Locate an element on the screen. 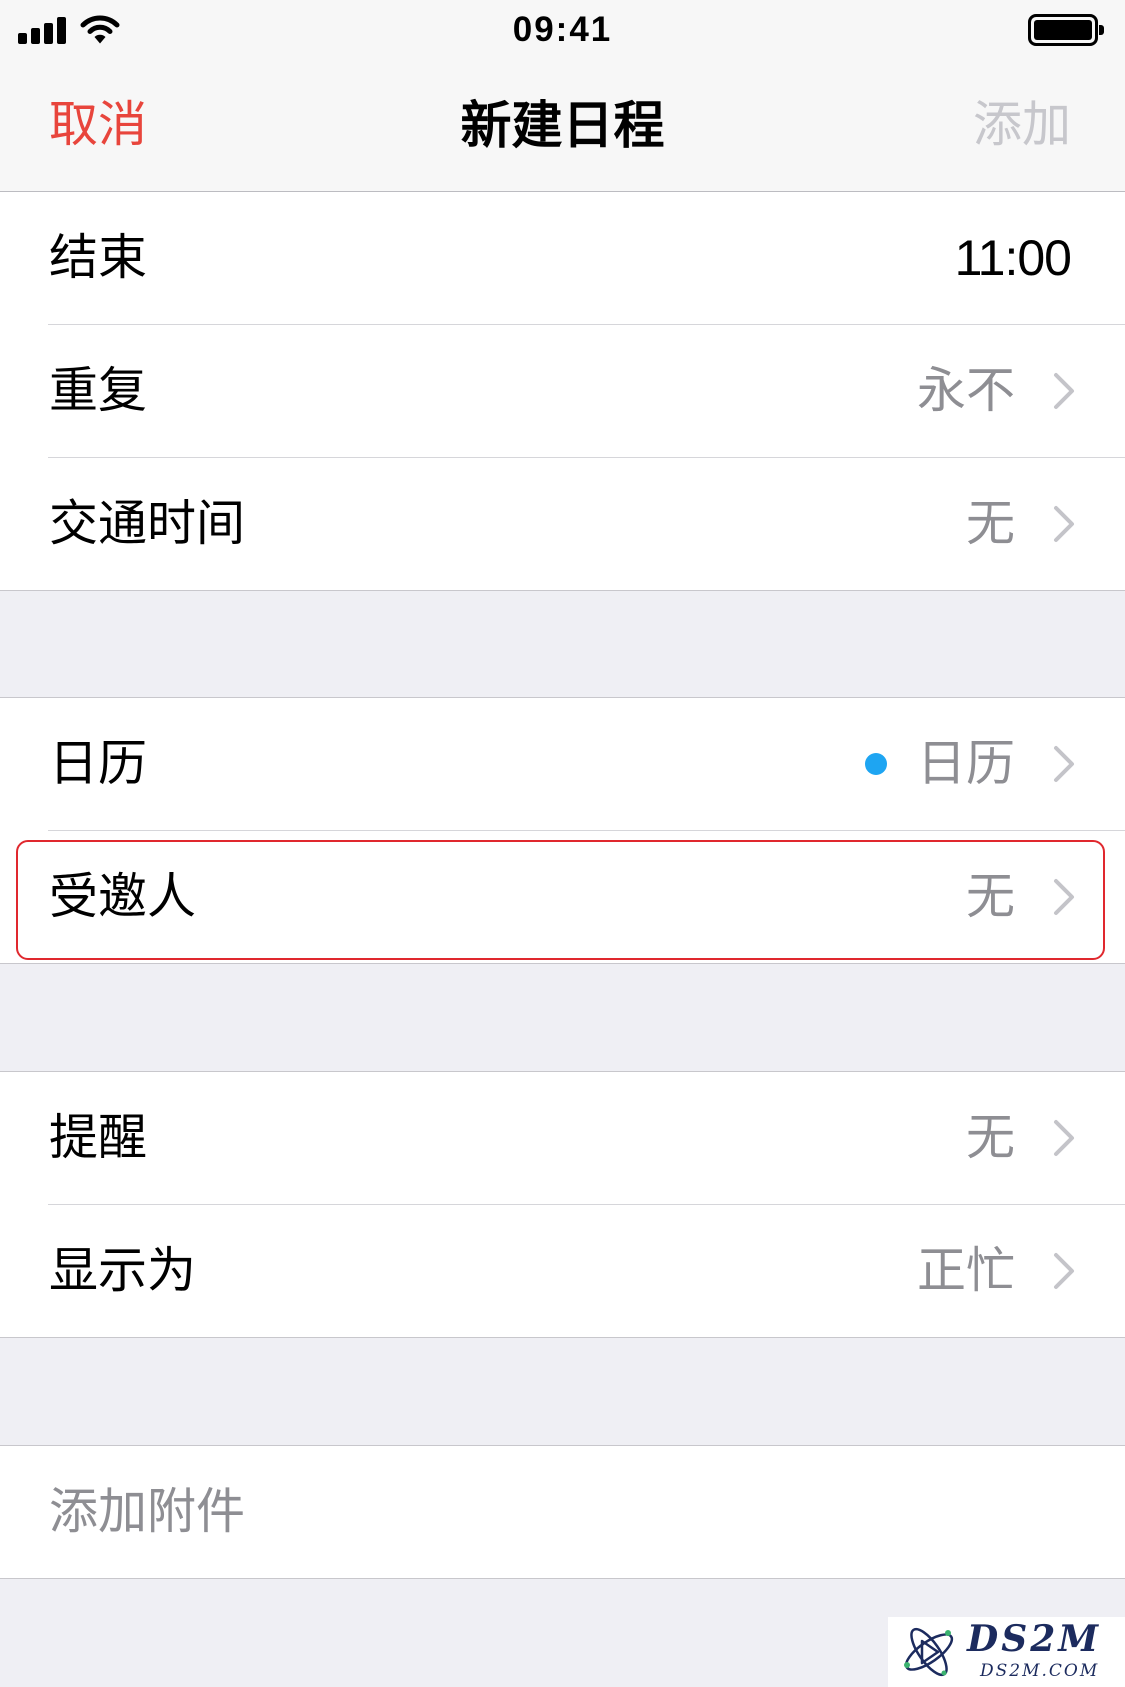 Image resolution: width=1125 pixels, height=1687 pixels. status-time: 09:41 is located at coordinates (562, 29).